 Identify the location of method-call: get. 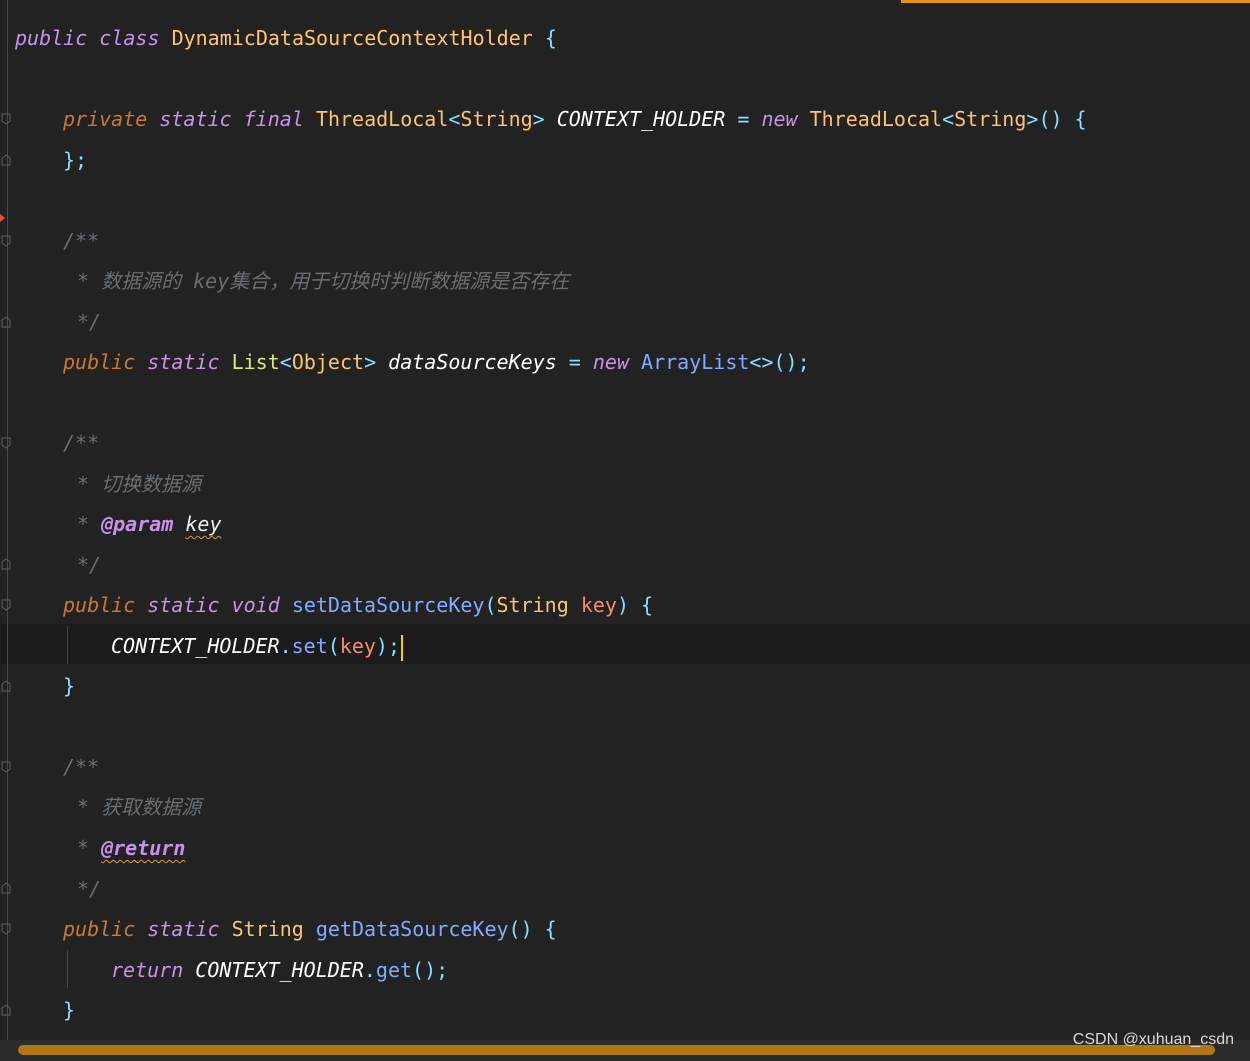
(394, 970).